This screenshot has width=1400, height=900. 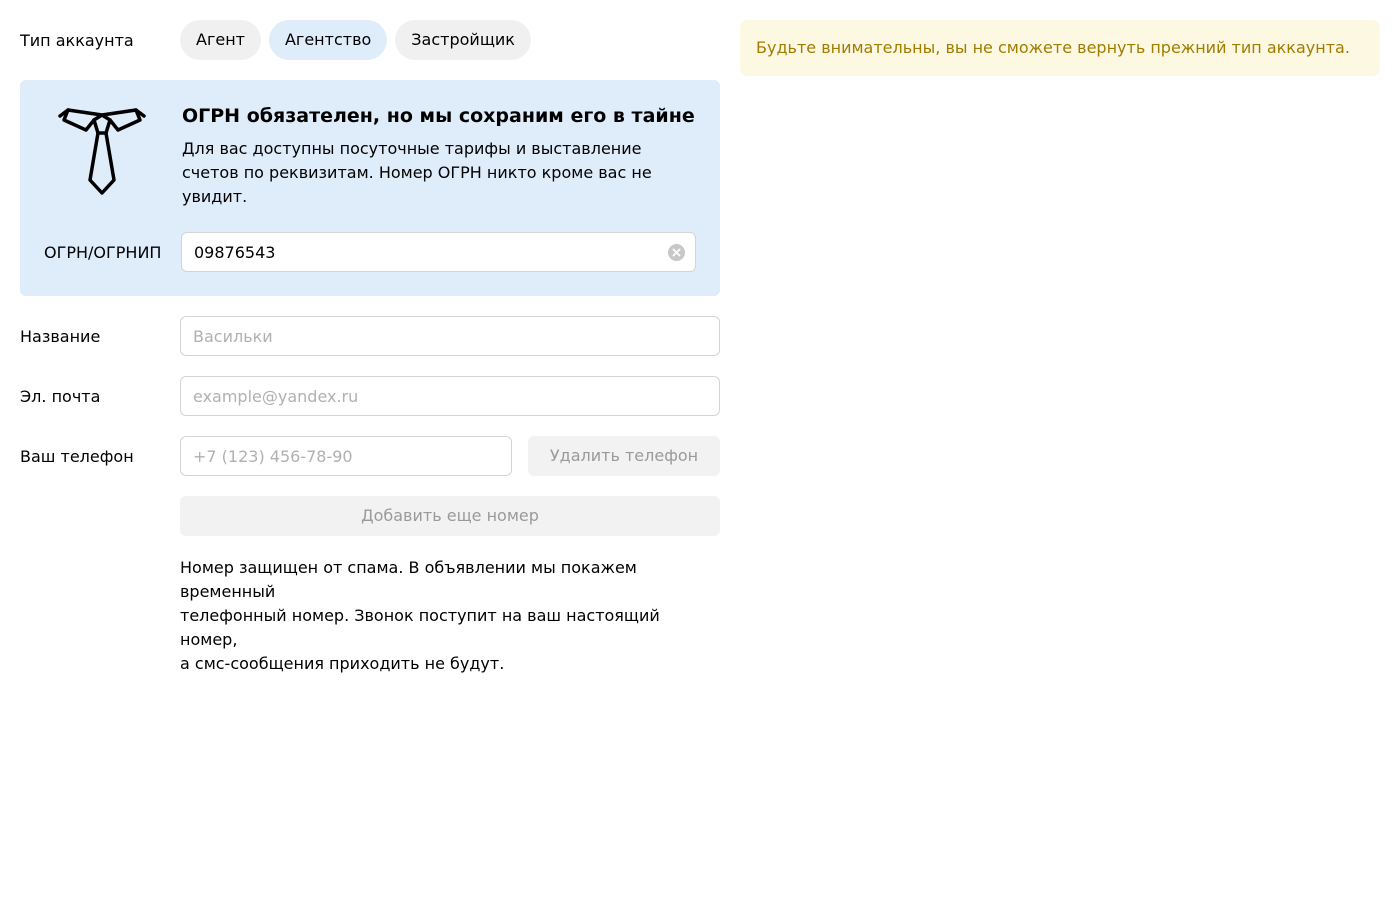 I want to click on account-type-row: Тип аккаунта Агент Агентство Застройщик, so click(x=370, y=40).